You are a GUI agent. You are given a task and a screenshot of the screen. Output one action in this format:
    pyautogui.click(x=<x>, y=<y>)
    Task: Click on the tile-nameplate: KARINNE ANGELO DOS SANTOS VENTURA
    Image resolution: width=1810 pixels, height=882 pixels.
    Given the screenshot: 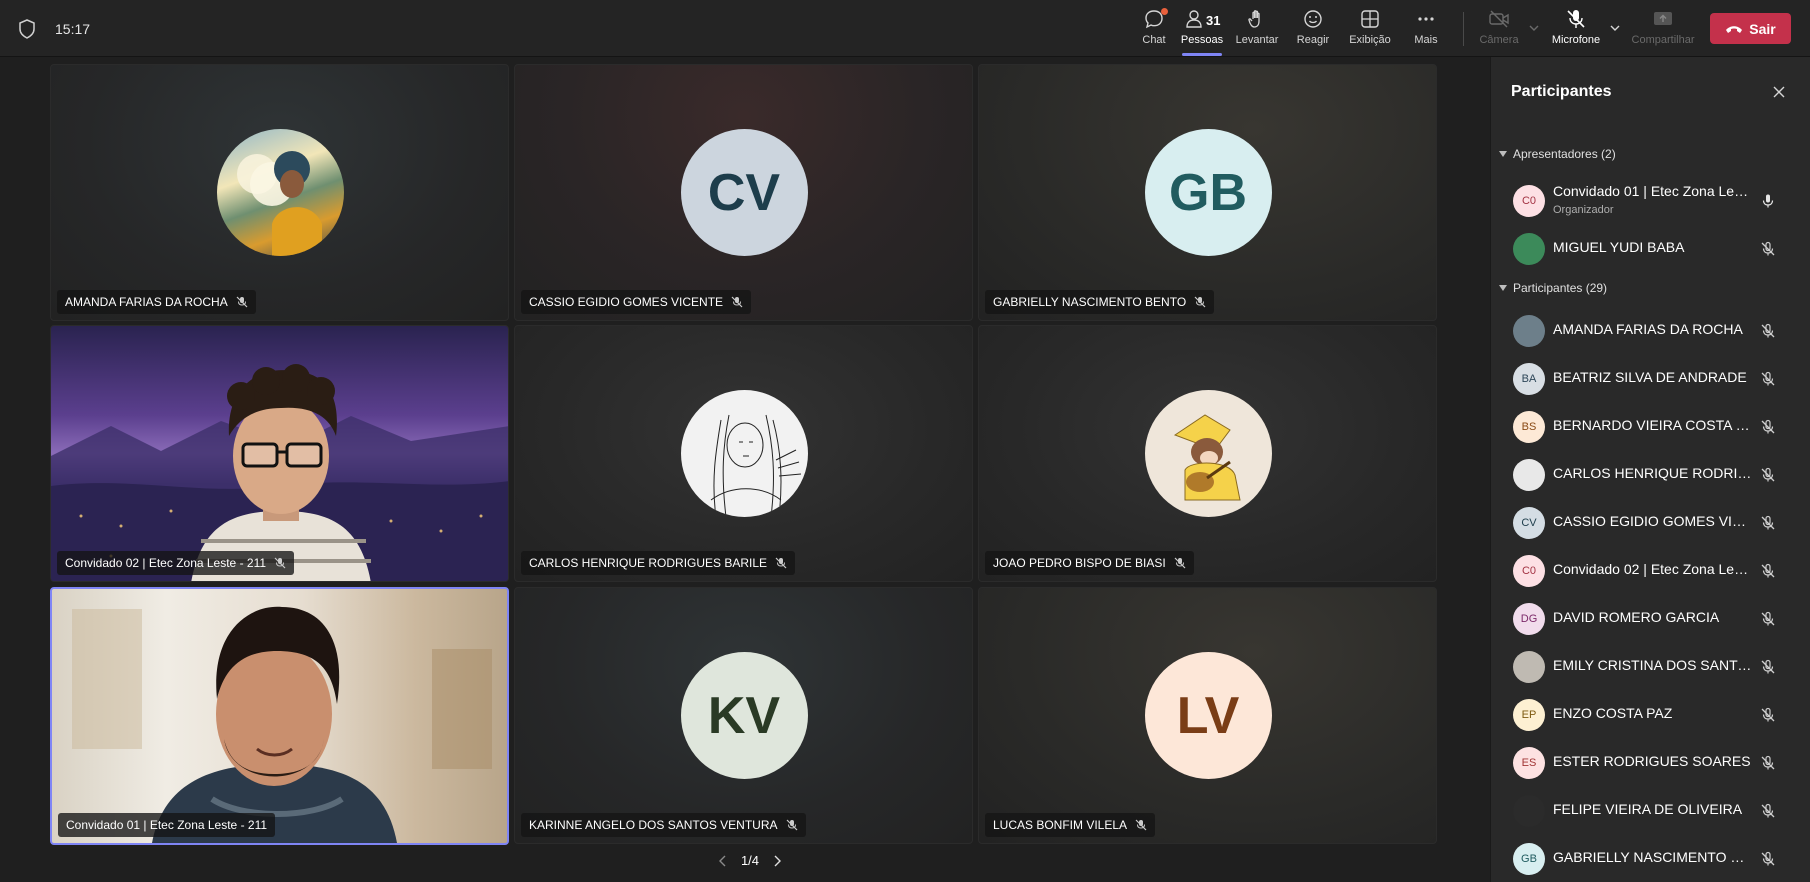 What is the action you would take?
    pyautogui.click(x=663, y=825)
    